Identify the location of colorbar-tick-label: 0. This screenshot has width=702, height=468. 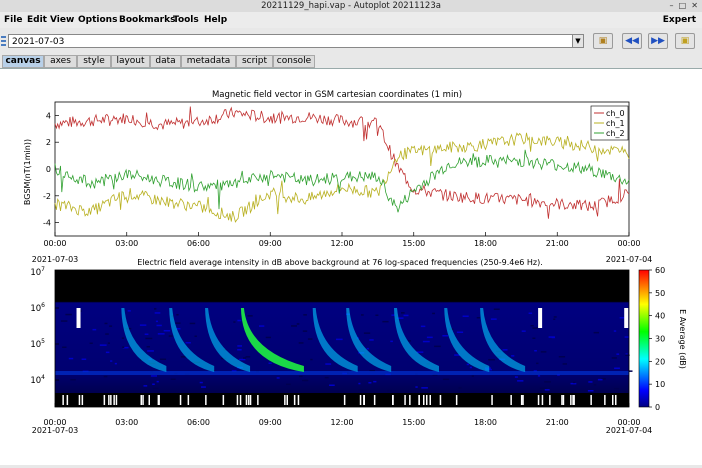
(657, 407).